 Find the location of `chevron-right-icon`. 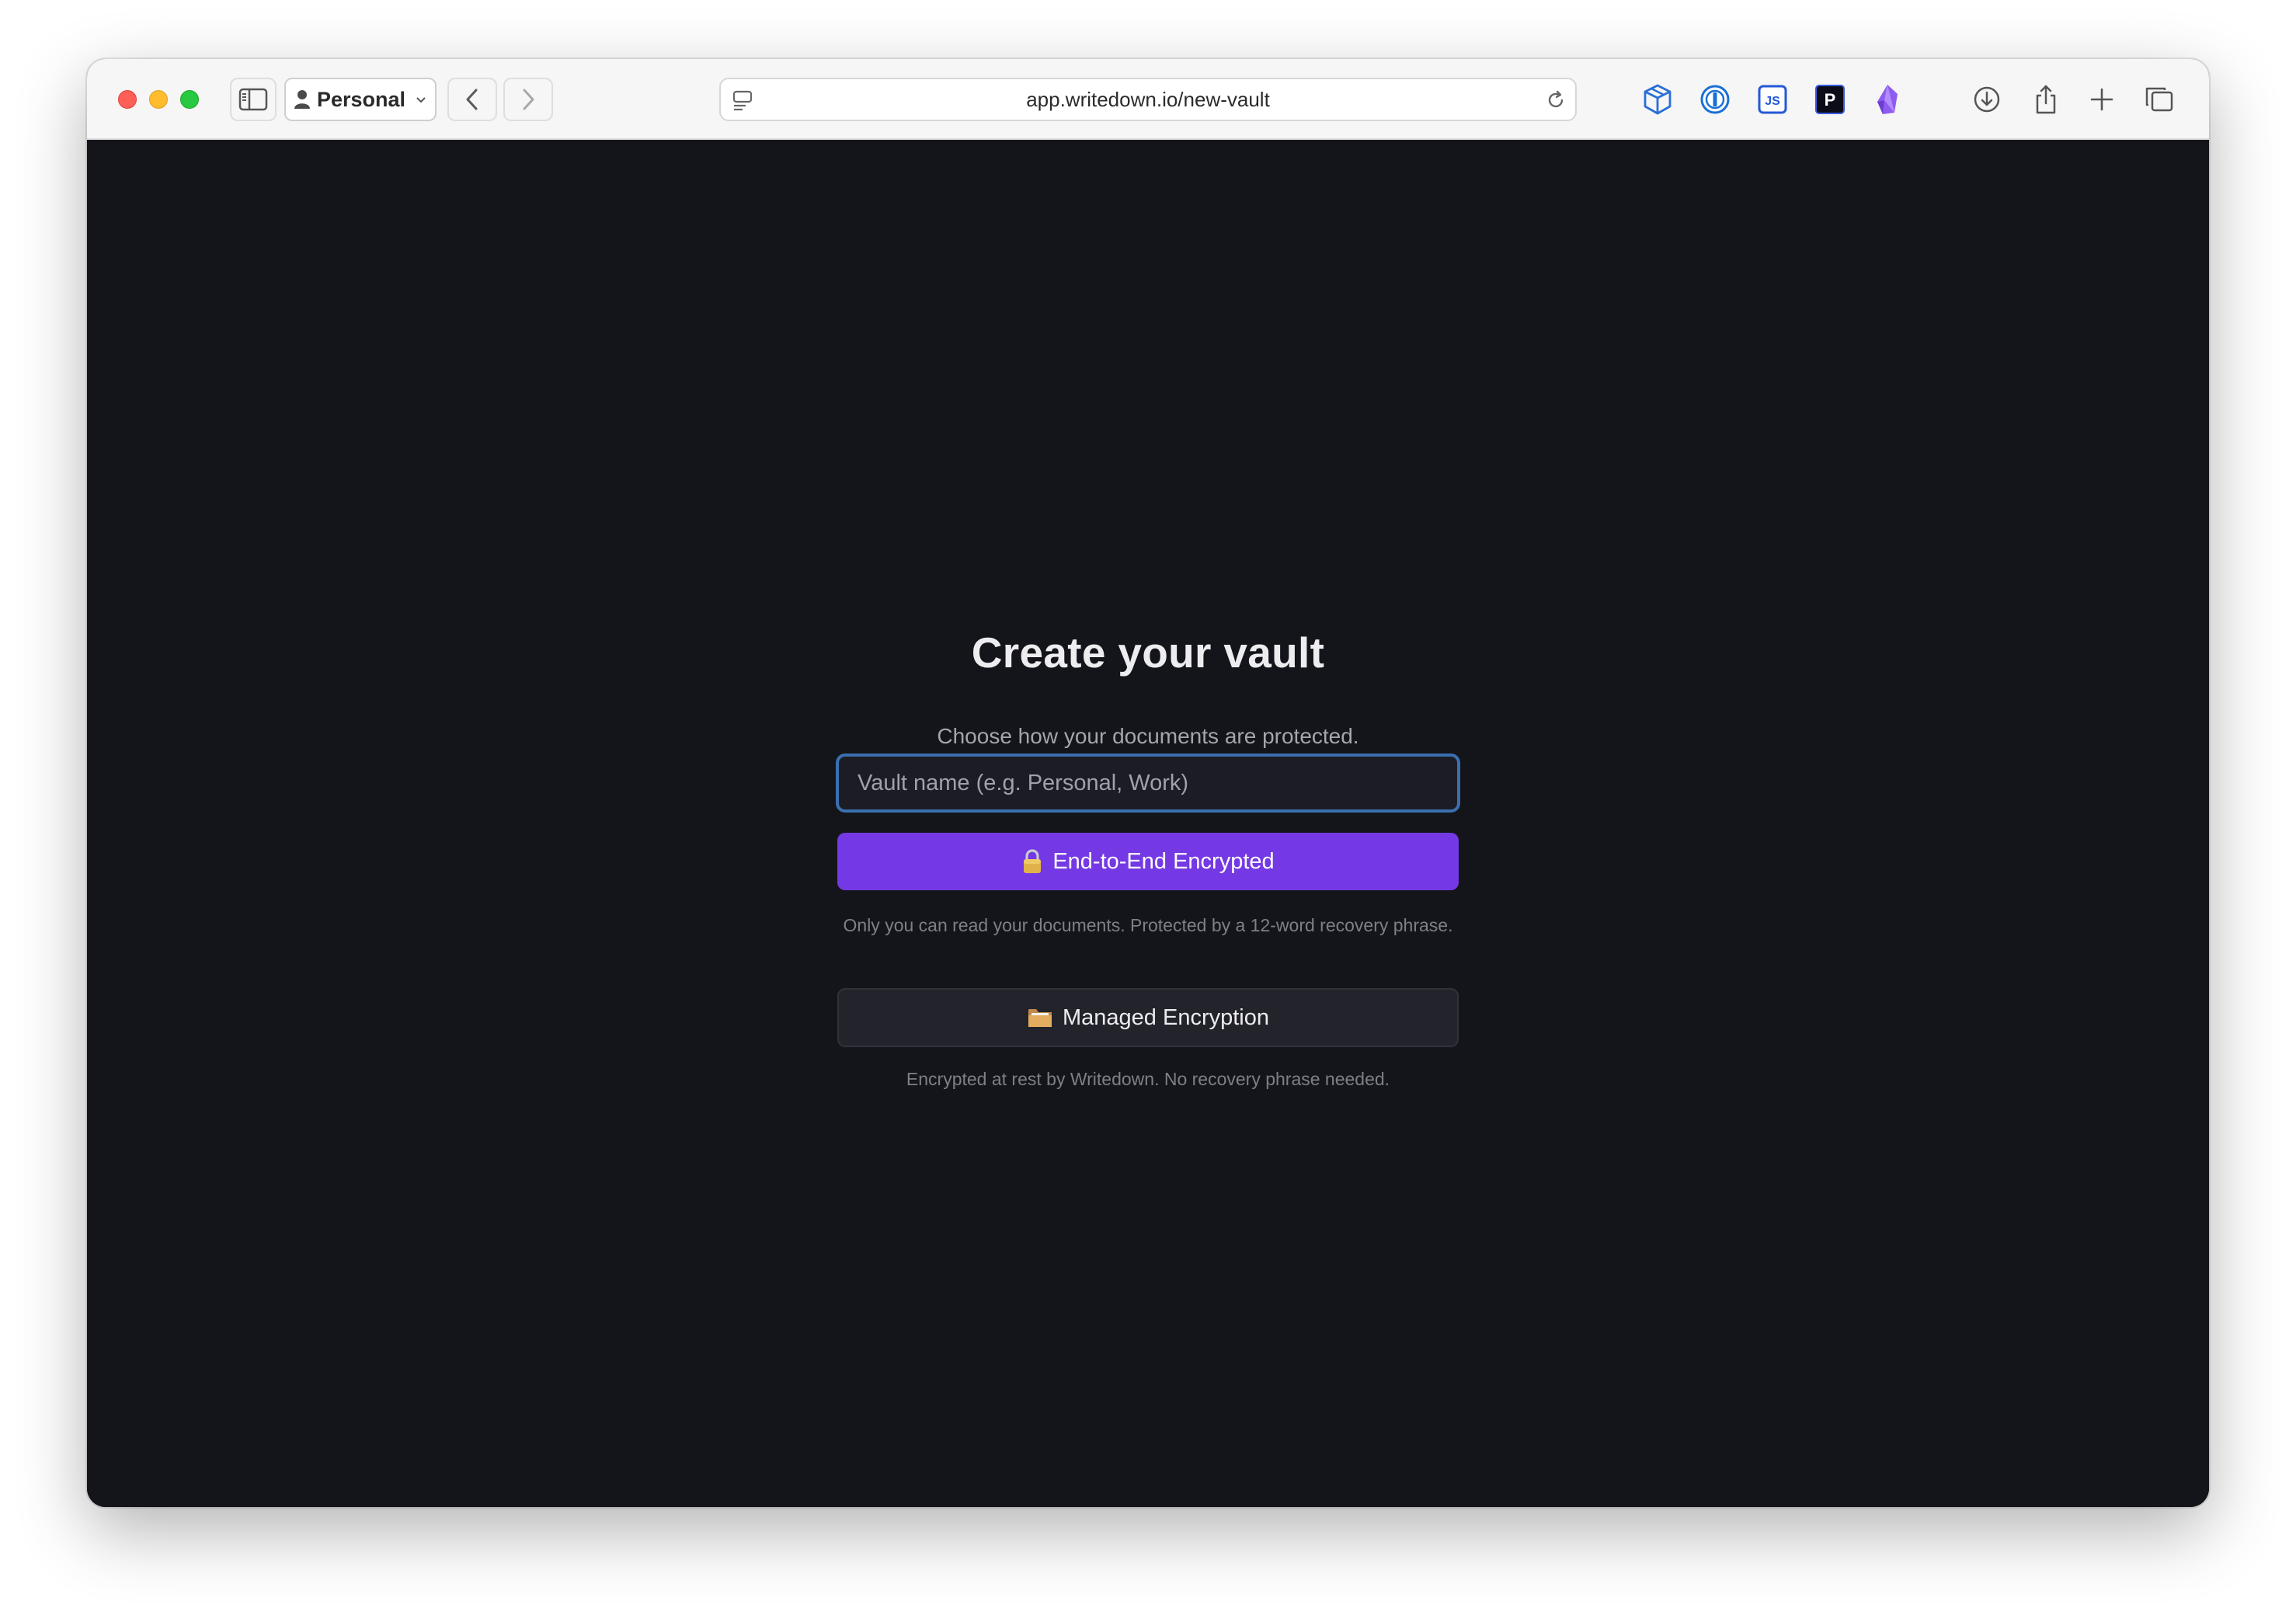

chevron-right-icon is located at coordinates (528, 99).